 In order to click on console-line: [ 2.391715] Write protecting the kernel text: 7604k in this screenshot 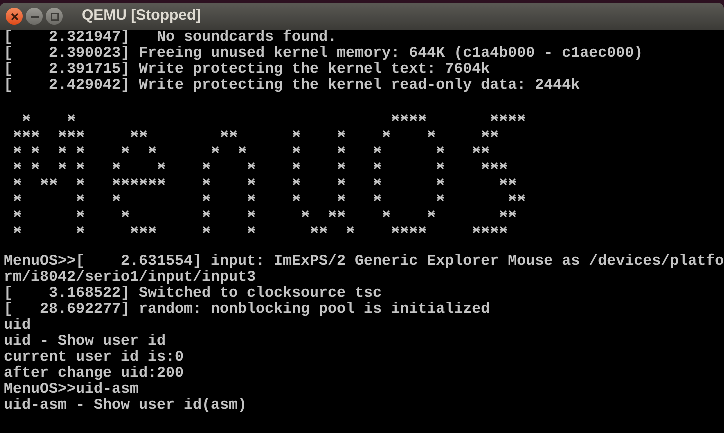, I will do `click(248, 70)`.